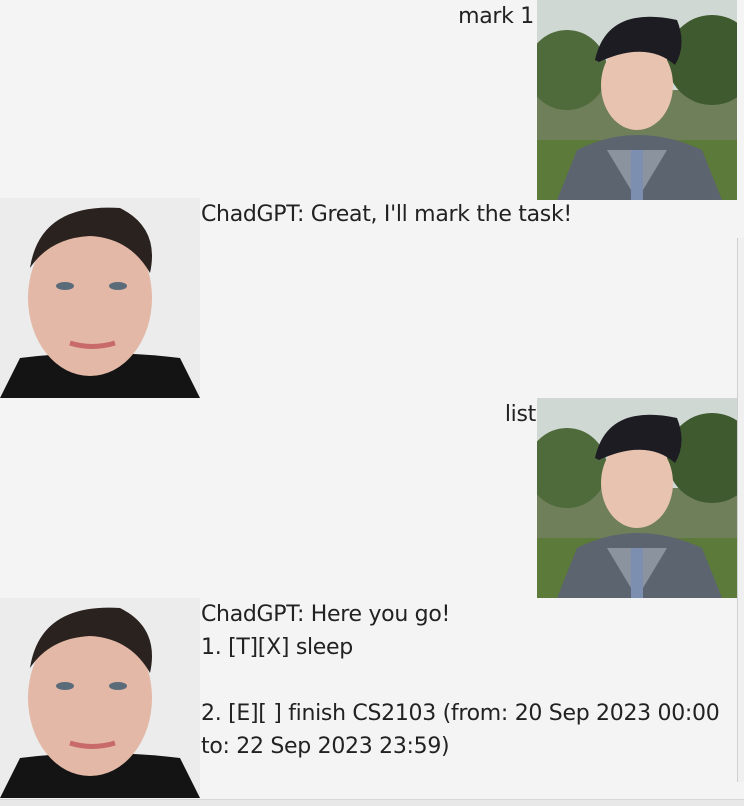  I want to click on bot-message-line, so click(460, 680).